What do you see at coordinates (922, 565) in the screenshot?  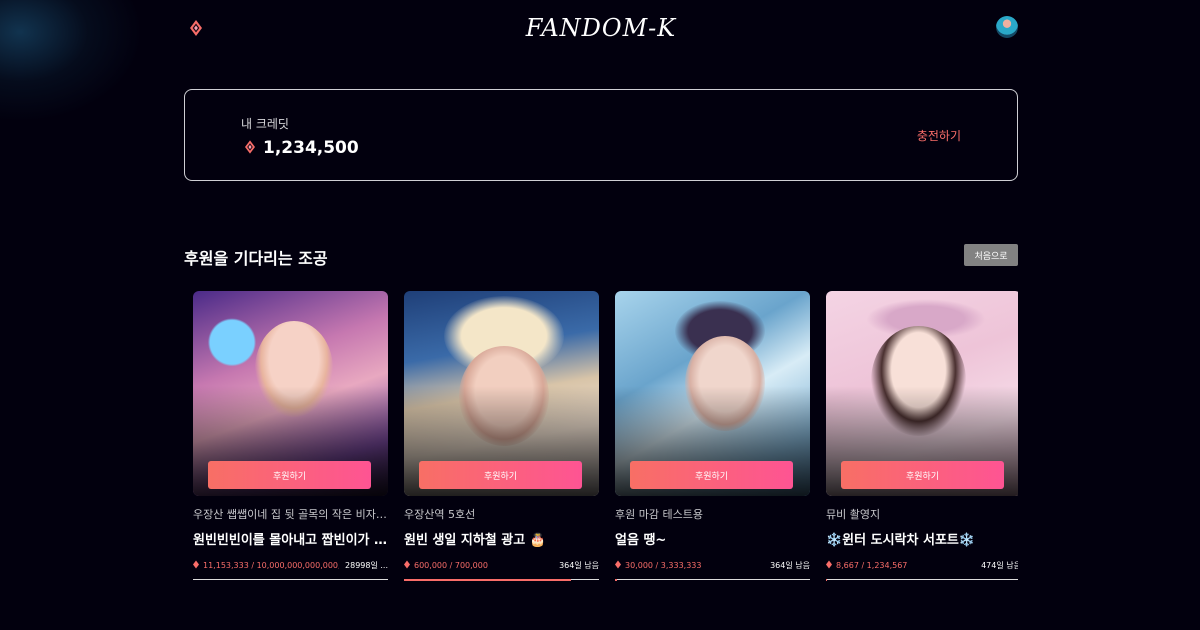 I see `card-meta: 8,667 / 1,234,567 474일 남음` at bounding box center [922, 565].